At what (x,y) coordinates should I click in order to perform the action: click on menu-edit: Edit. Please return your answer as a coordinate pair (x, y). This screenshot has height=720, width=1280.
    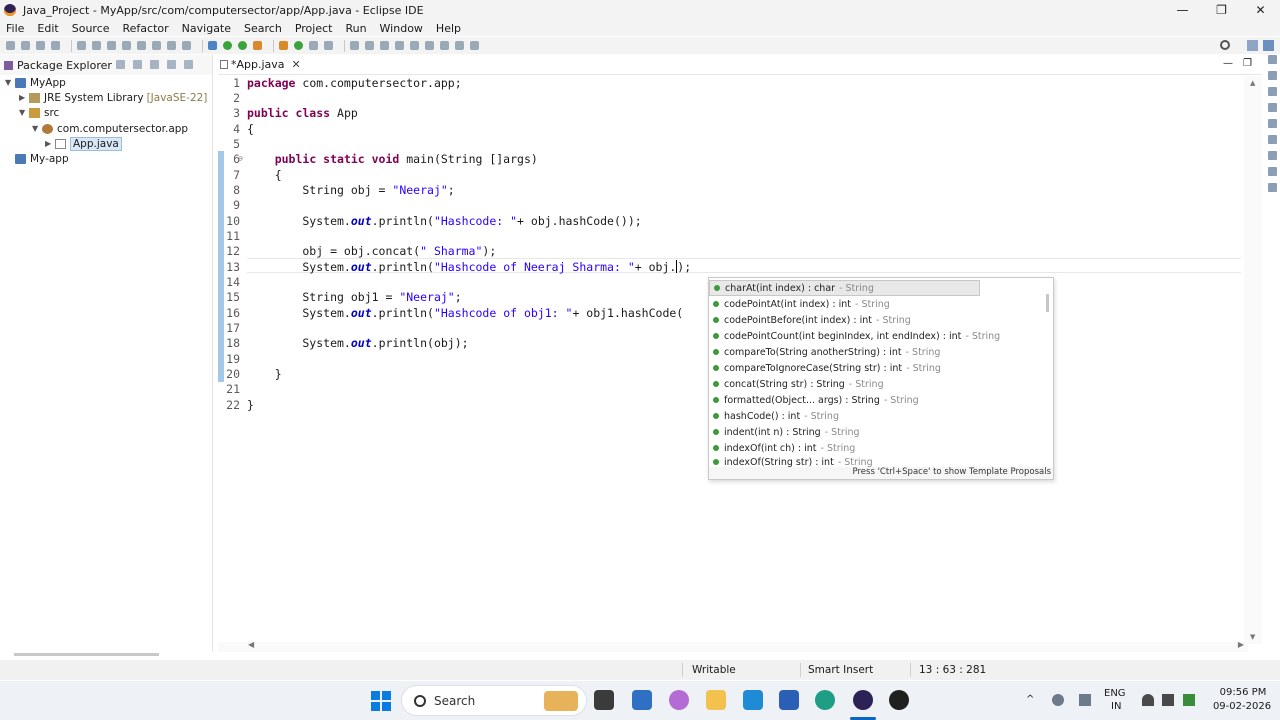
    Looking at the image, I should click on (47, 28).